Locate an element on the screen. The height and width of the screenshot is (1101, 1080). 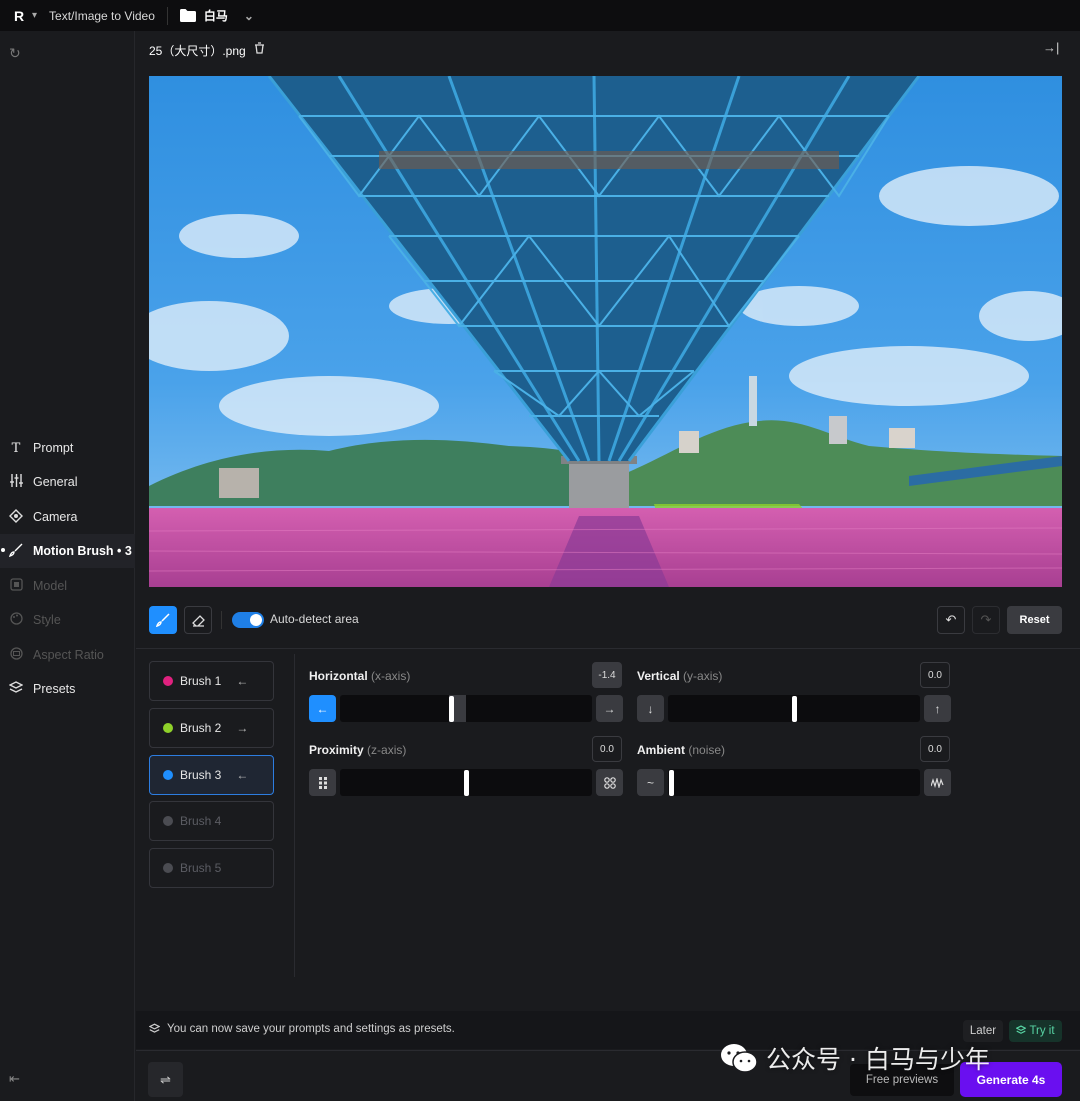
sidebar-item-presets: Presets is located at coordinates (67, 689).